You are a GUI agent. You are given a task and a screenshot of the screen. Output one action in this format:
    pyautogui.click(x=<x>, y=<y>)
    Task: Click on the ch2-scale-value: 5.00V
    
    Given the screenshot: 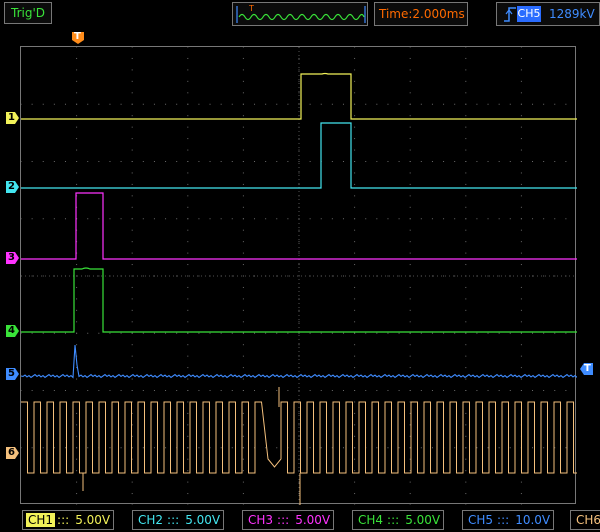 What is the action you would take?
    pyautogui.click(x=203, y=520)
    